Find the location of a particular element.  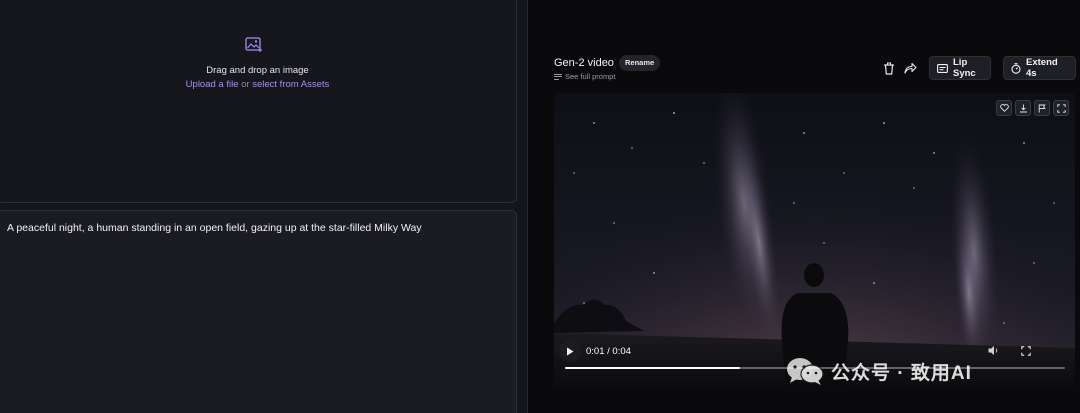

lip-sync-icon is located at coordinates (942, 68).